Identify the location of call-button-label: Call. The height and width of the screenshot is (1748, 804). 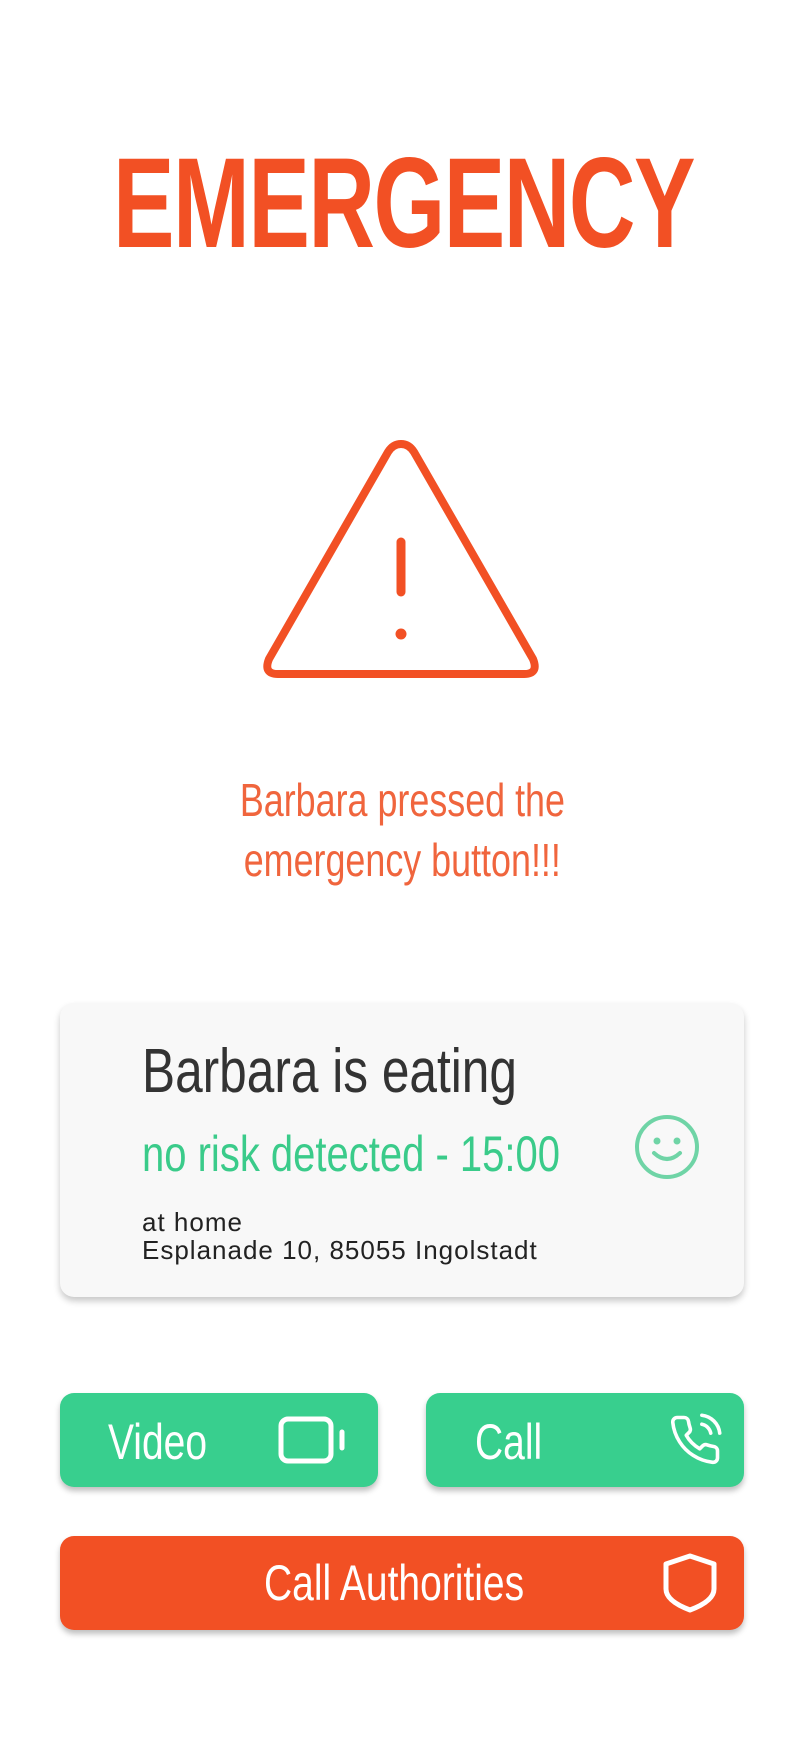
(509, 1442).